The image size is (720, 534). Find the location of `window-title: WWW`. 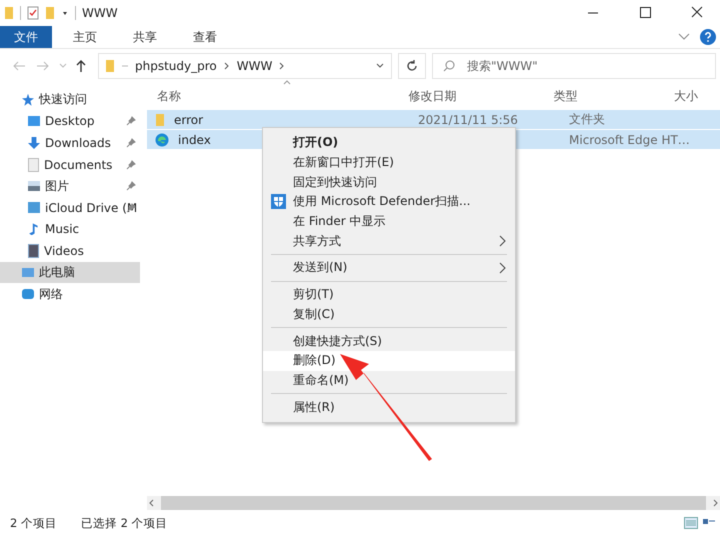

window-title: WWW is located at coordinates (100, 13).